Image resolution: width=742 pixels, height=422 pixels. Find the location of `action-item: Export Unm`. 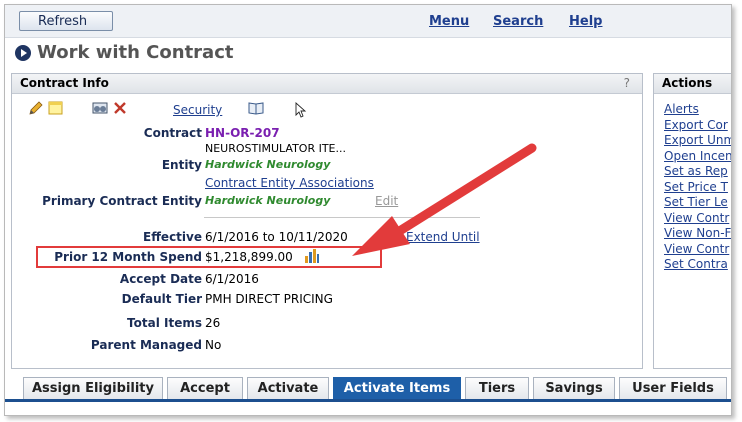

action-item: Export Unm is located at coordinates (697, 141).